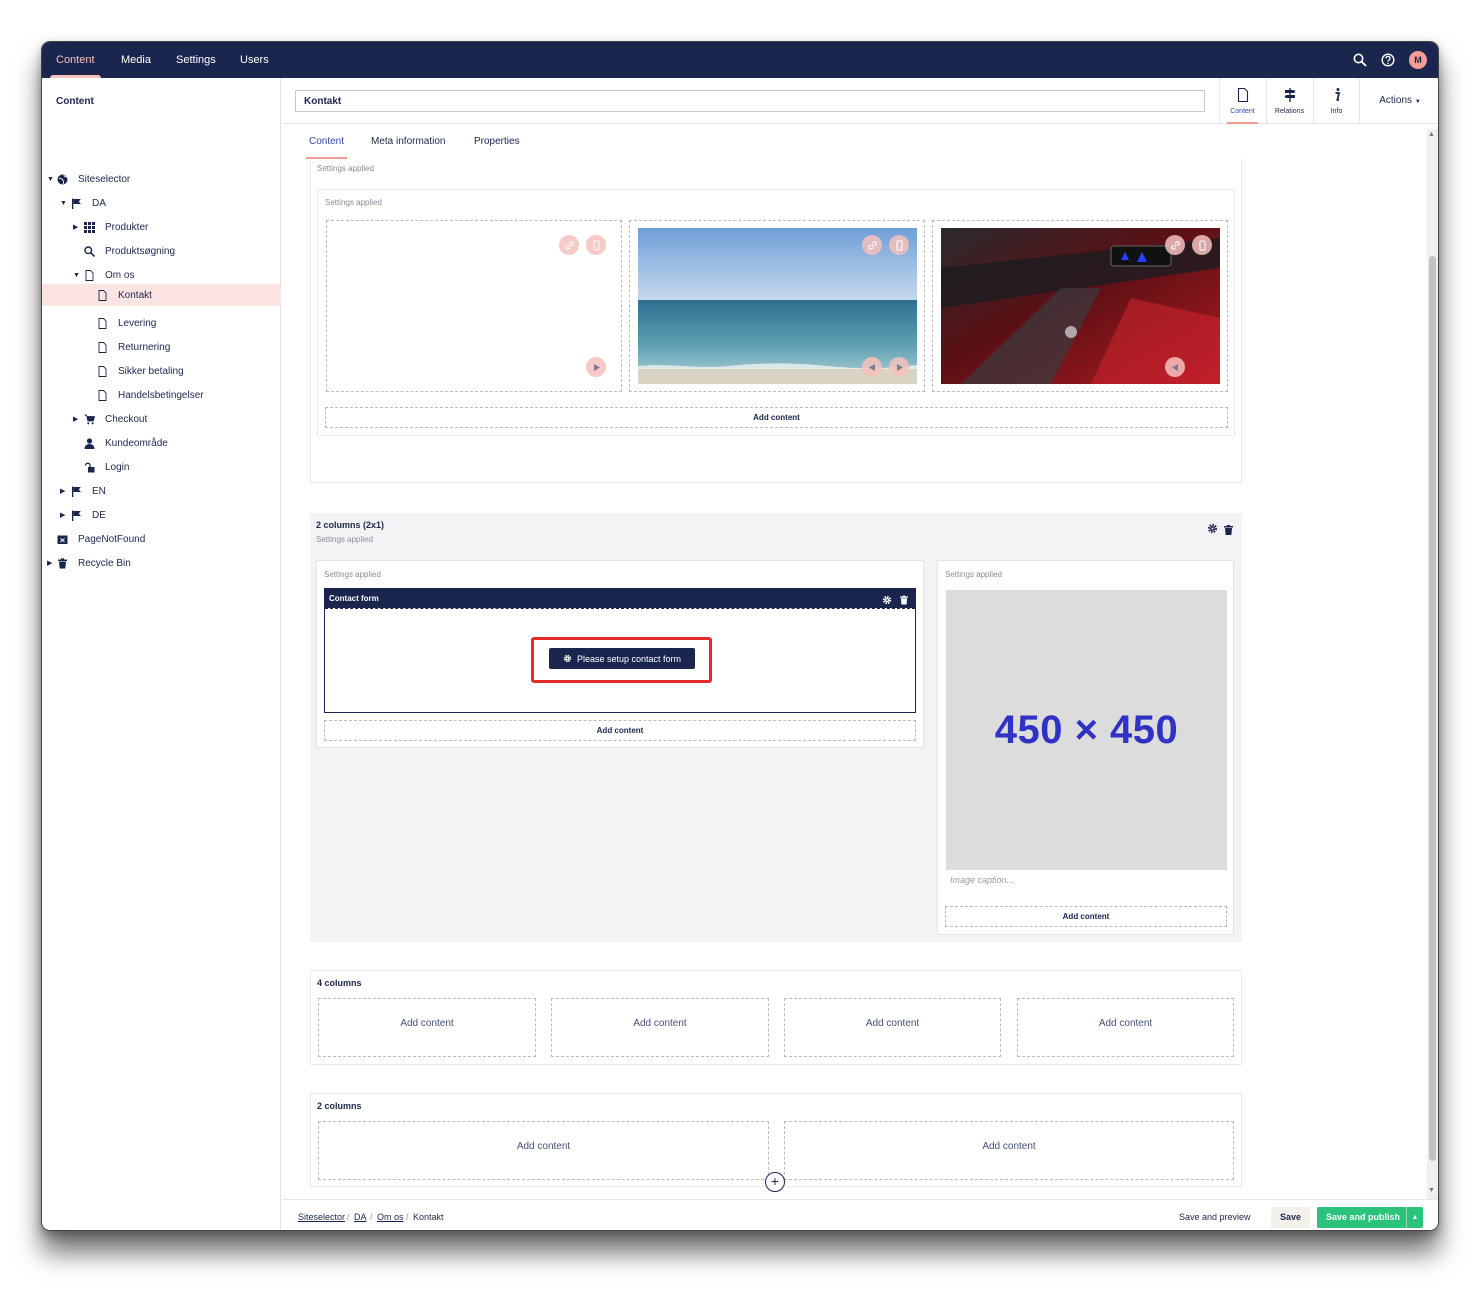  What do you see at coordinates (99, 203) in the screenshot?
I see `tree-item-label: DA` at bounding box center [99, 203].